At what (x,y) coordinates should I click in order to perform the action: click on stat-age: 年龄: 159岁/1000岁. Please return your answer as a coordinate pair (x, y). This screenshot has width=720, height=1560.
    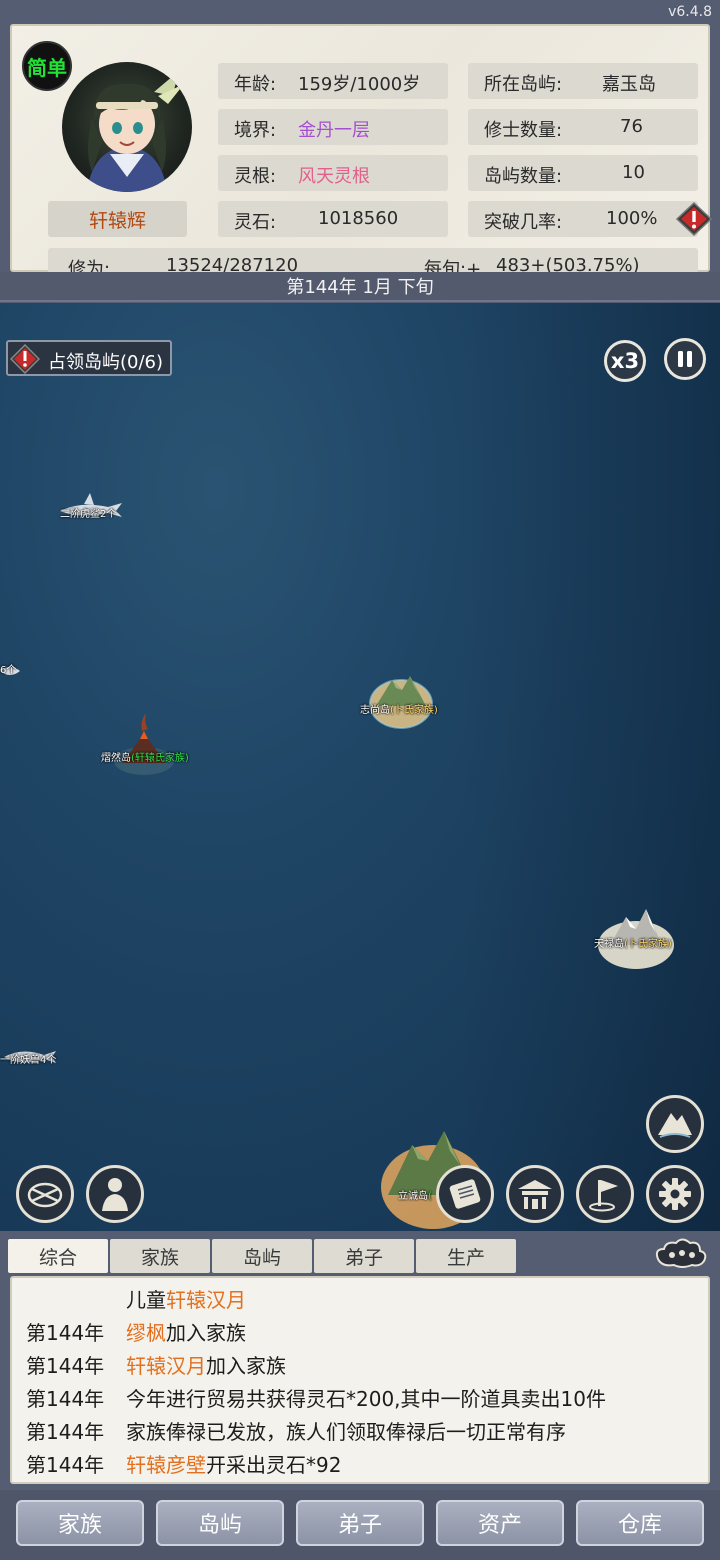
    Looking at the image, I should click on (333, 81).